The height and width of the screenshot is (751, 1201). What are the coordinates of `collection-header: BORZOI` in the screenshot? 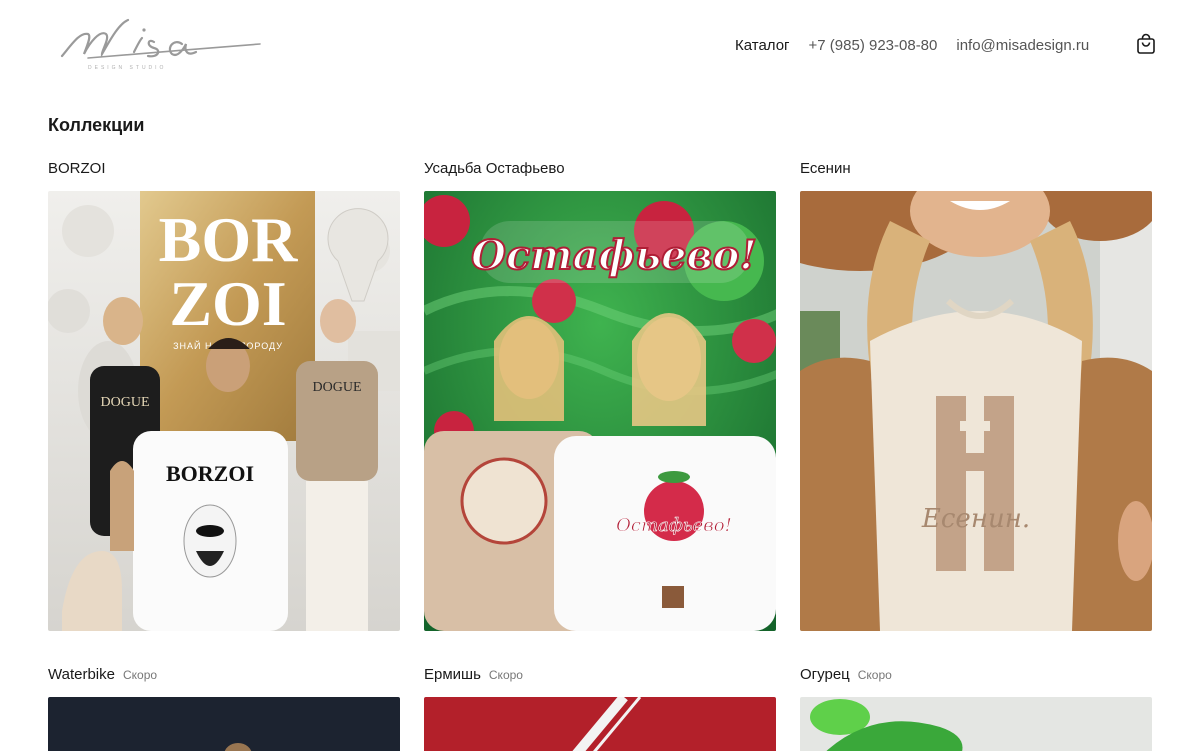 It's located at (224, 171).